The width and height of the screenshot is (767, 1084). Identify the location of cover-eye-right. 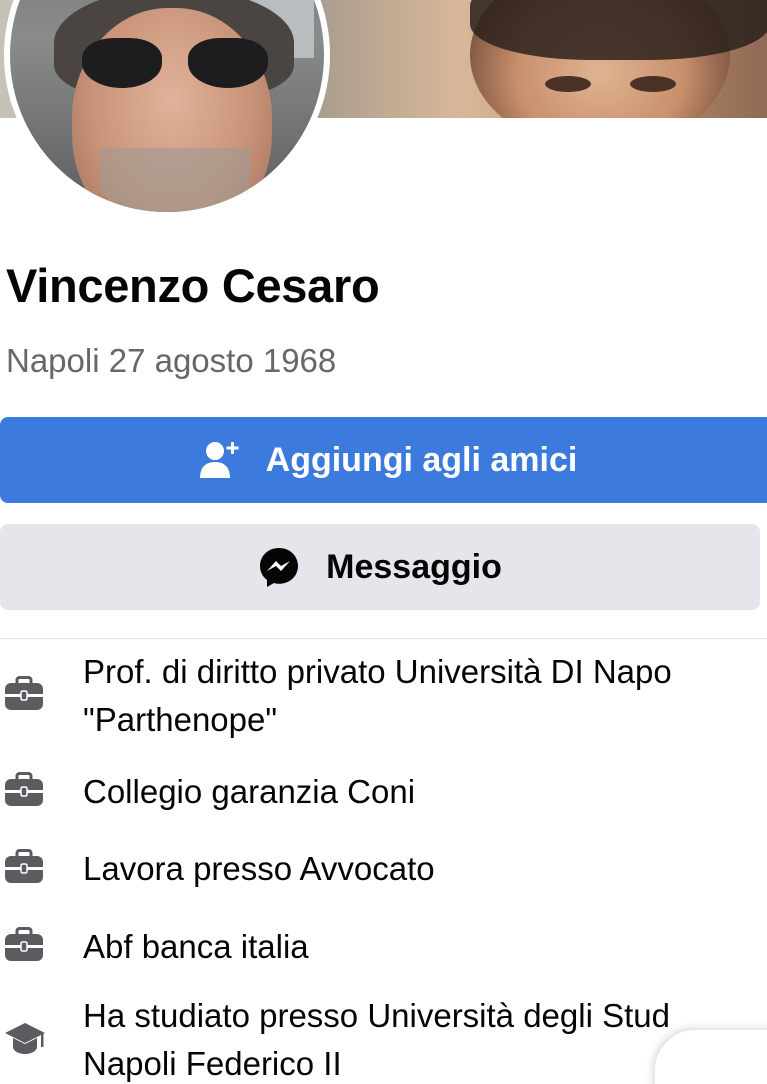
(653, 84).